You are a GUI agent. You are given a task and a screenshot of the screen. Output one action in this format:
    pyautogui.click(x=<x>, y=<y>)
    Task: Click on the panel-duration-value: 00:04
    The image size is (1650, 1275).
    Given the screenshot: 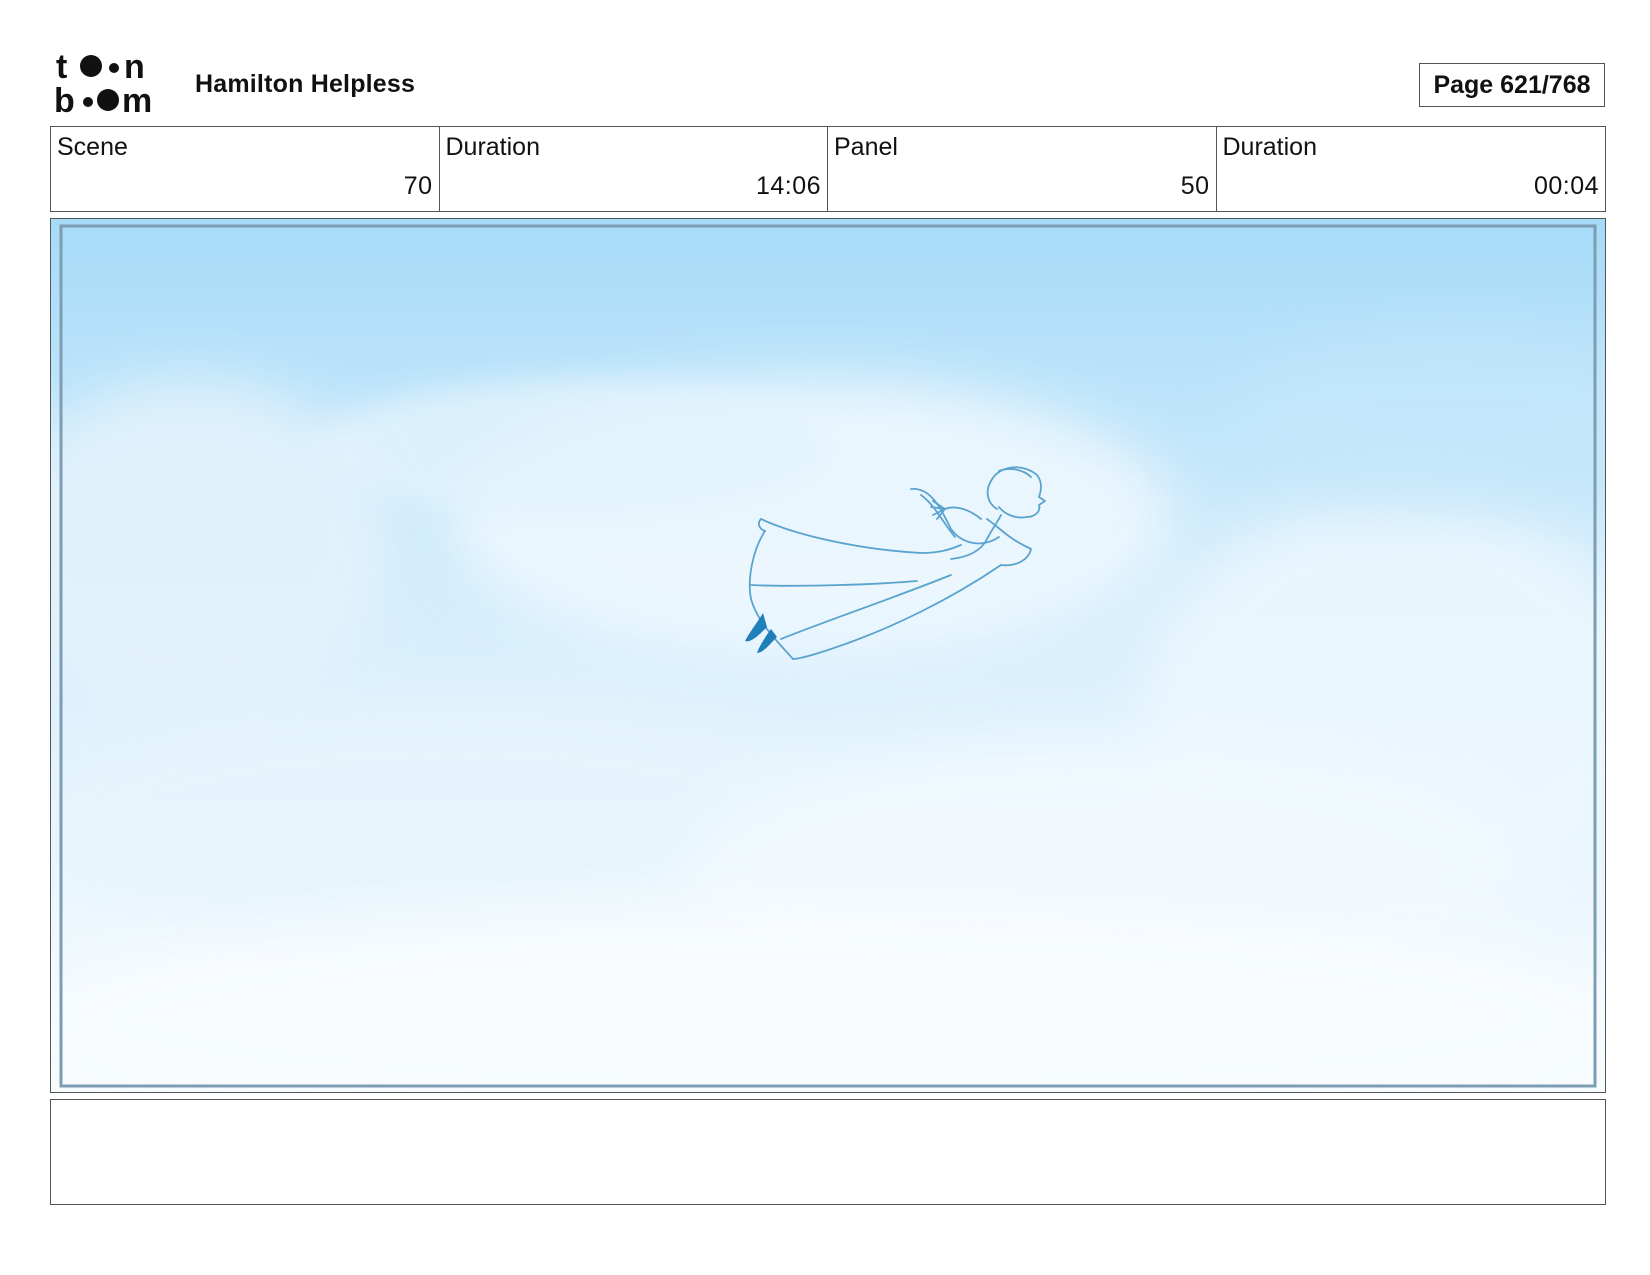 What is the action you would take?
    pyautogui.click(x=1566, y=186)
    